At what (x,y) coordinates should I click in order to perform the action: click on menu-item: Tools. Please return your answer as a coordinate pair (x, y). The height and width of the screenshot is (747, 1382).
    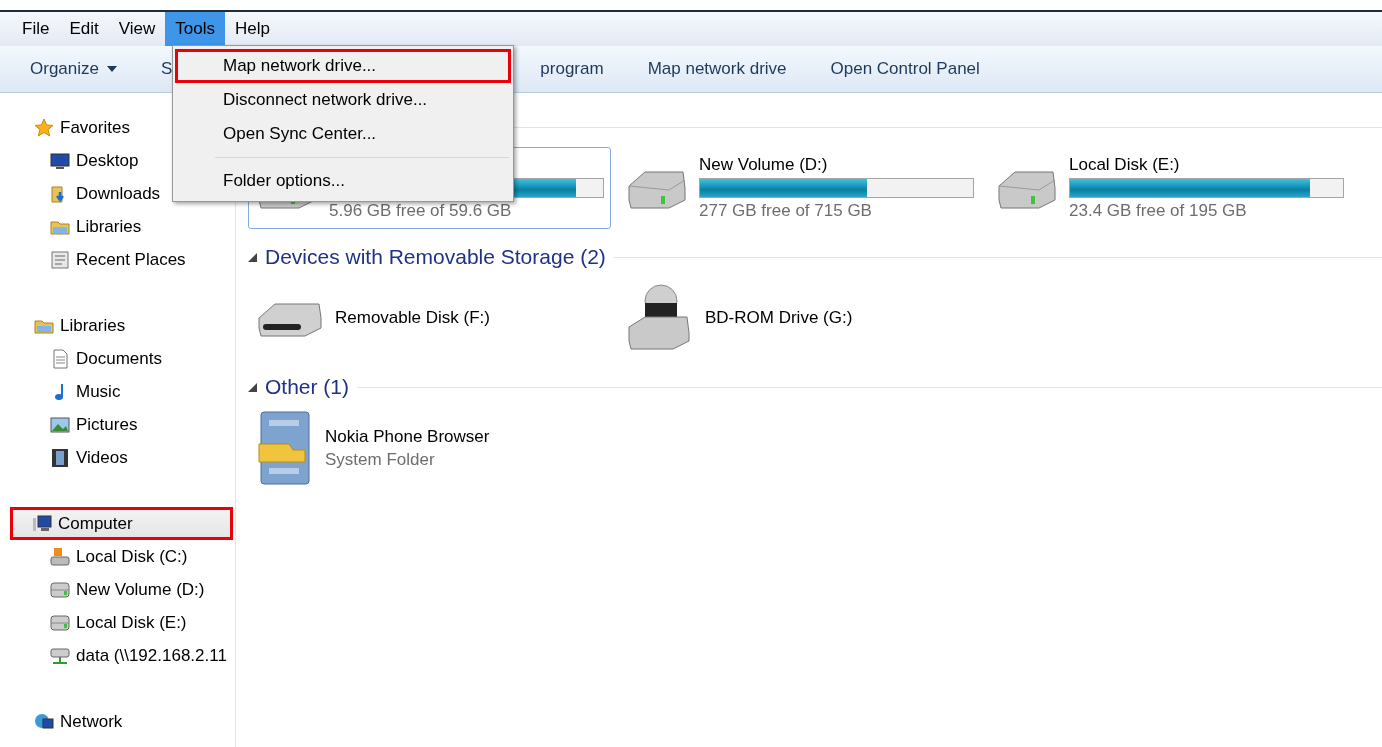
    Looking at the image, I should click on (195, 29).